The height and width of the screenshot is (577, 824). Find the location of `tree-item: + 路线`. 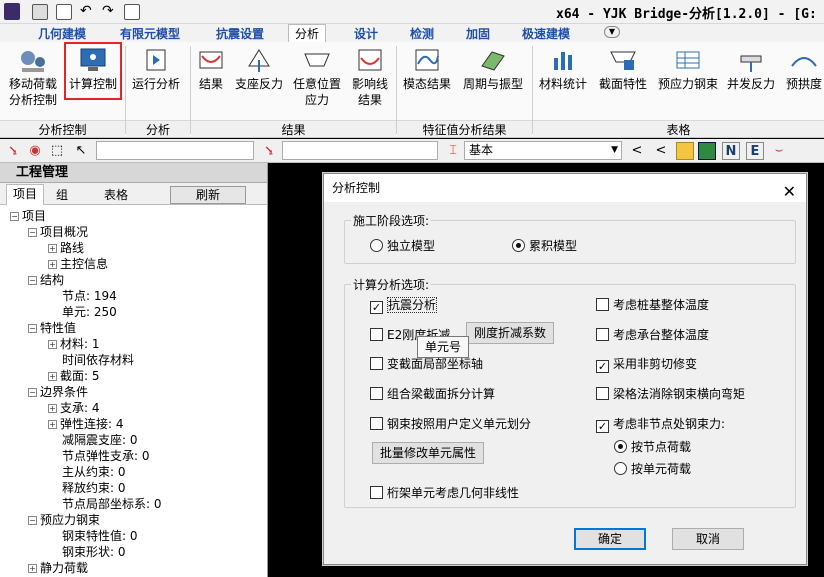

tree-item: + 路线 is located at coordinates (66, 248).